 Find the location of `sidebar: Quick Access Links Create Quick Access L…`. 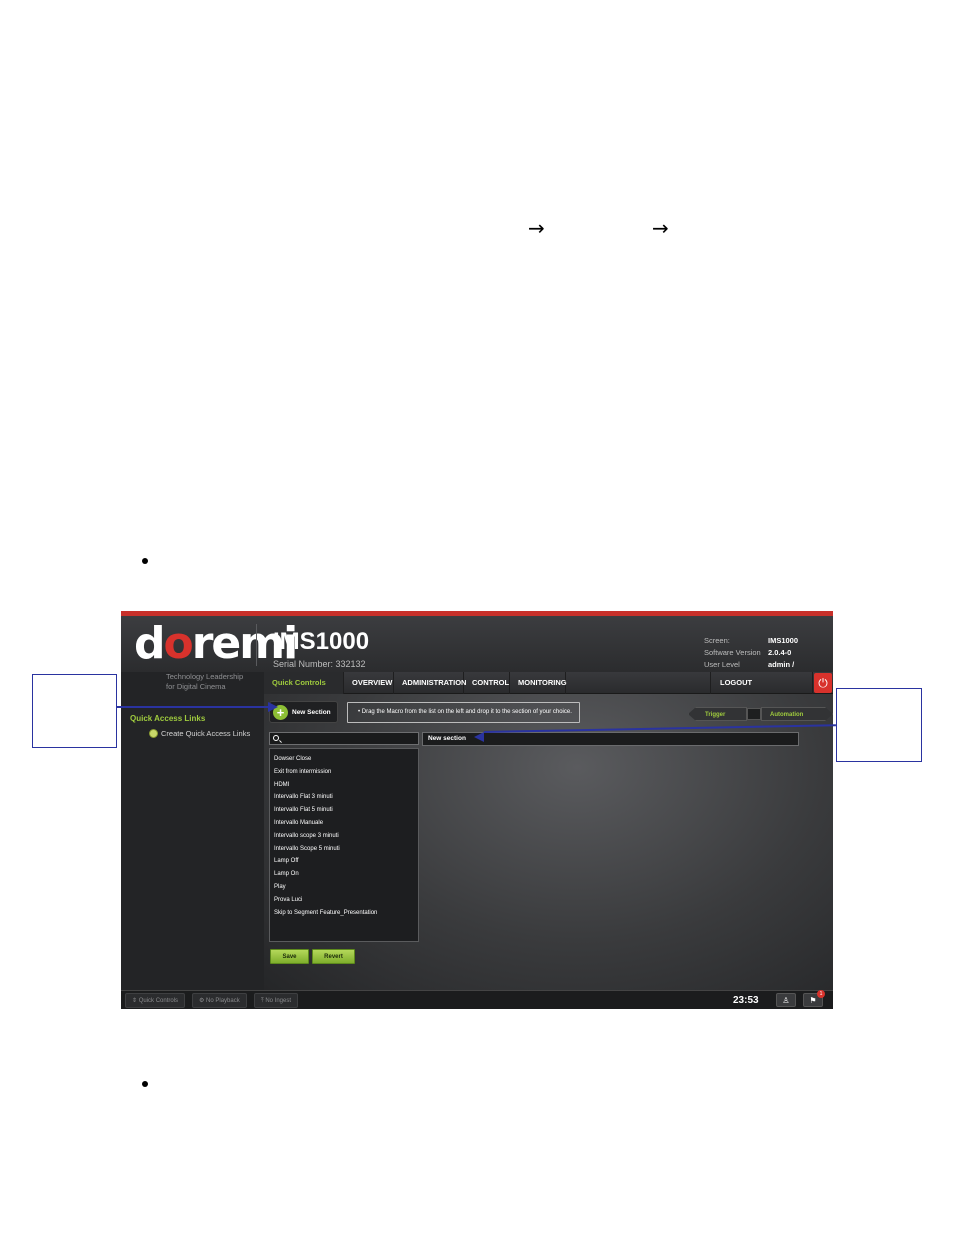

sidebar: Quick Access Links Create Quick Access L… is located at coordinates (192, 831).